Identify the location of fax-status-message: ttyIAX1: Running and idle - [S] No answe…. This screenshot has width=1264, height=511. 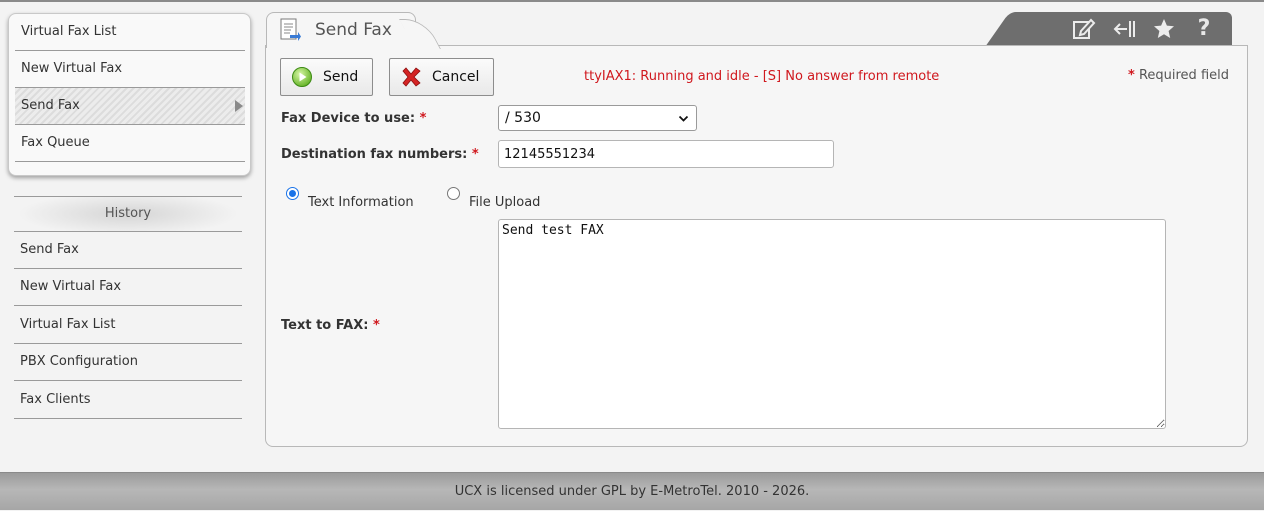
(762, 76).